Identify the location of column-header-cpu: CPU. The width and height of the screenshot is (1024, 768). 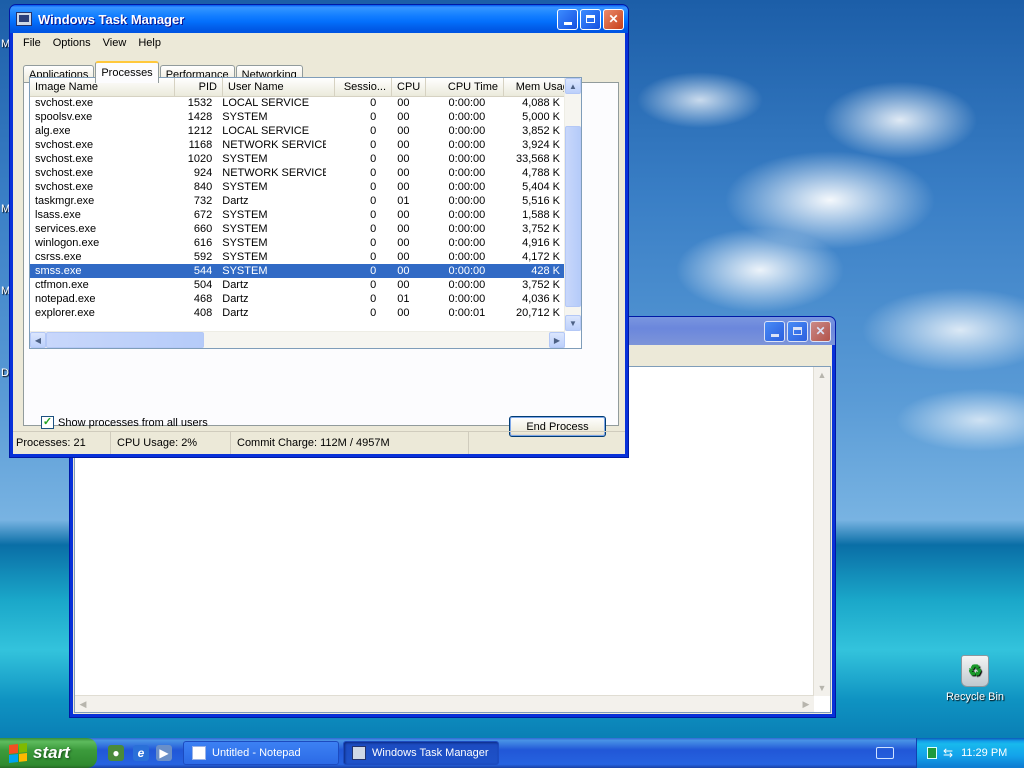
(409, 87).